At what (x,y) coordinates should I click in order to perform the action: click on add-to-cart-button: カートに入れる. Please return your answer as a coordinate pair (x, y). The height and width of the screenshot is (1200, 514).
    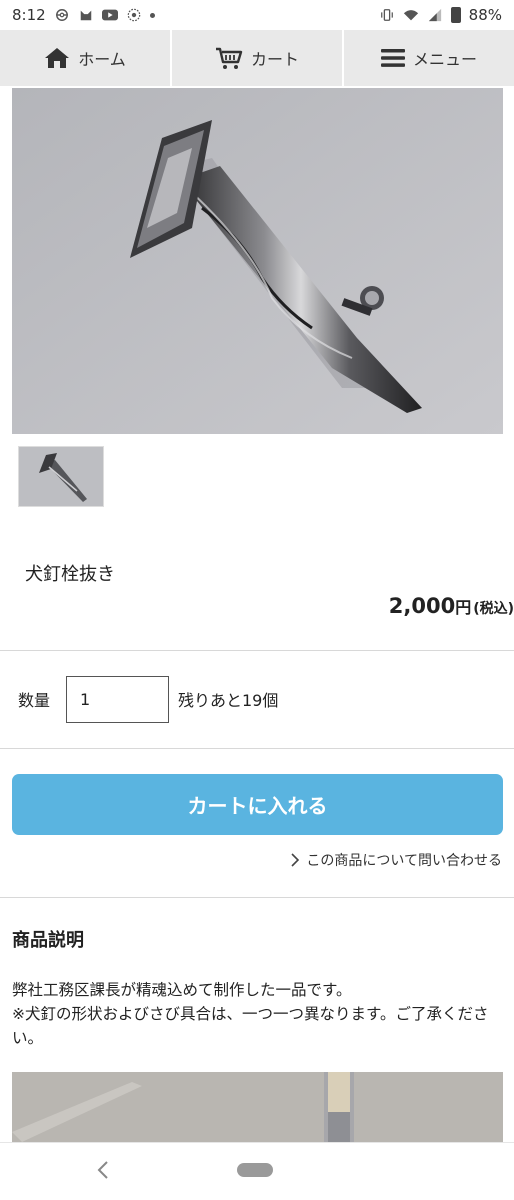
    Looking at the image, I should click on (257, 804).